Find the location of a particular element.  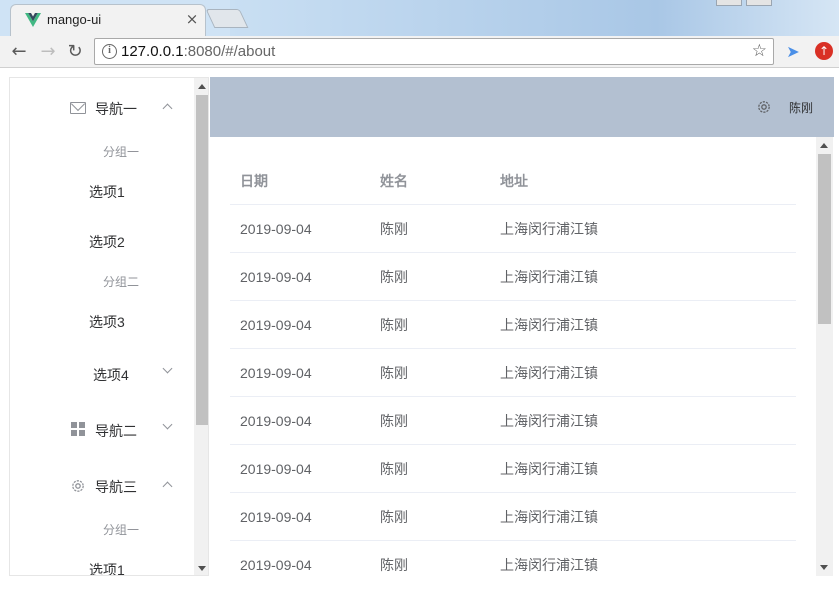

extension-bird-icon: ➤ is located at coordinates (793, 52).